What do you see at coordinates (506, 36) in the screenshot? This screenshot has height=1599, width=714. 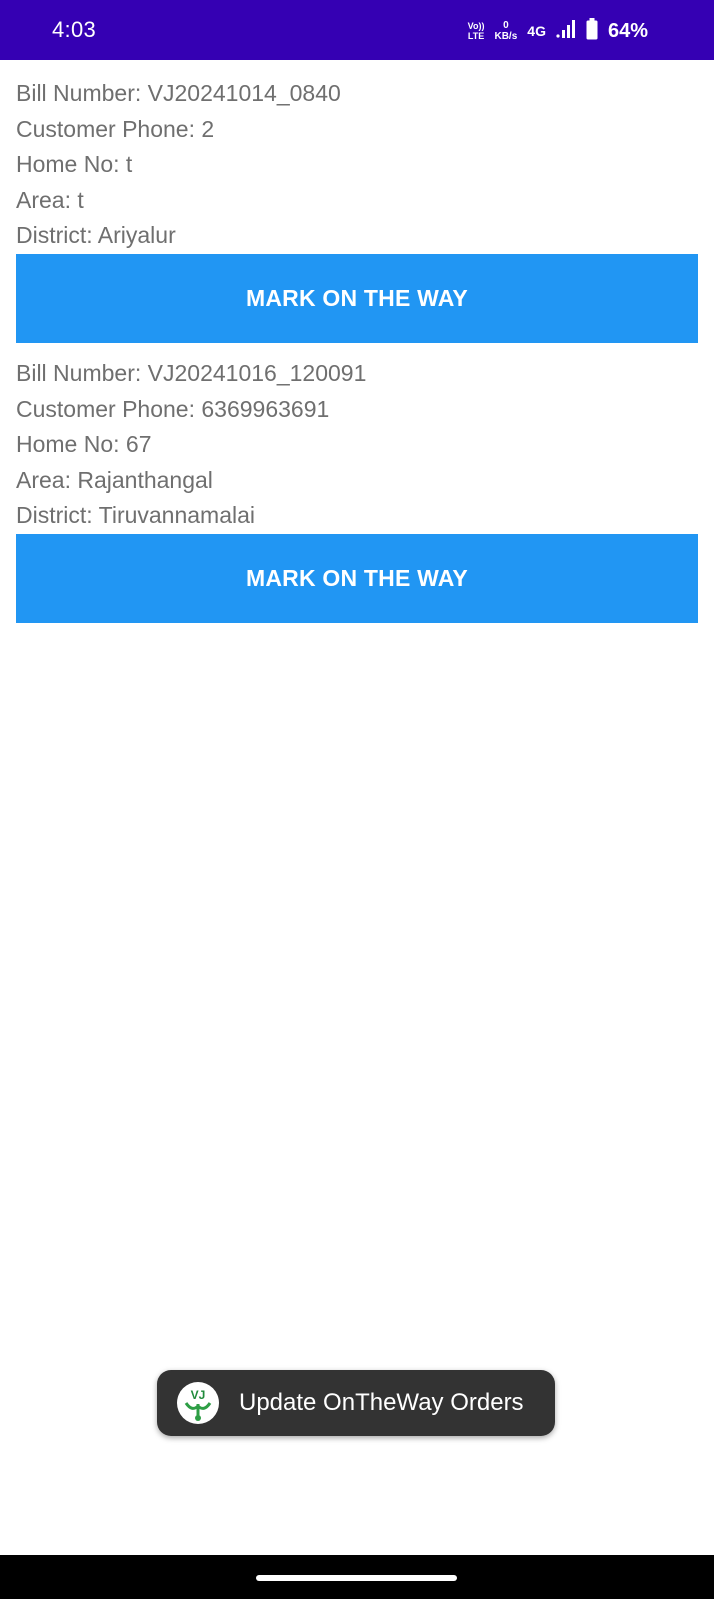 I see `data-rate-unit: KB/s` at bounding box center [506, 36].